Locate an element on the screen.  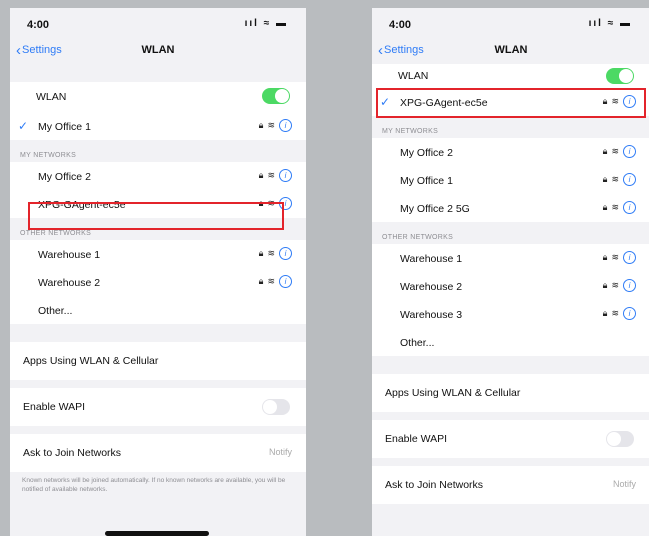
network-row: Warehouse 3 🔒︎ ≋ i is located at coordinates (510, 314).